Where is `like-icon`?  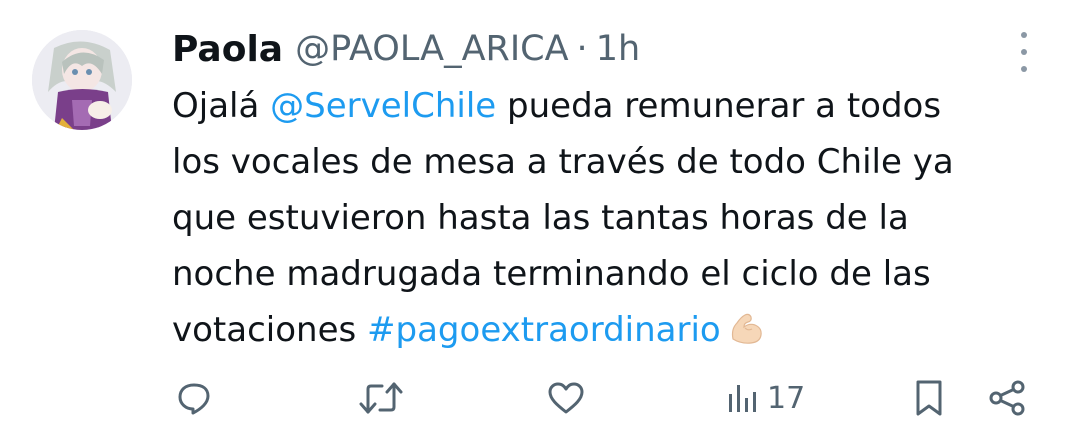
like-icon is located at coordinates (566, 398).